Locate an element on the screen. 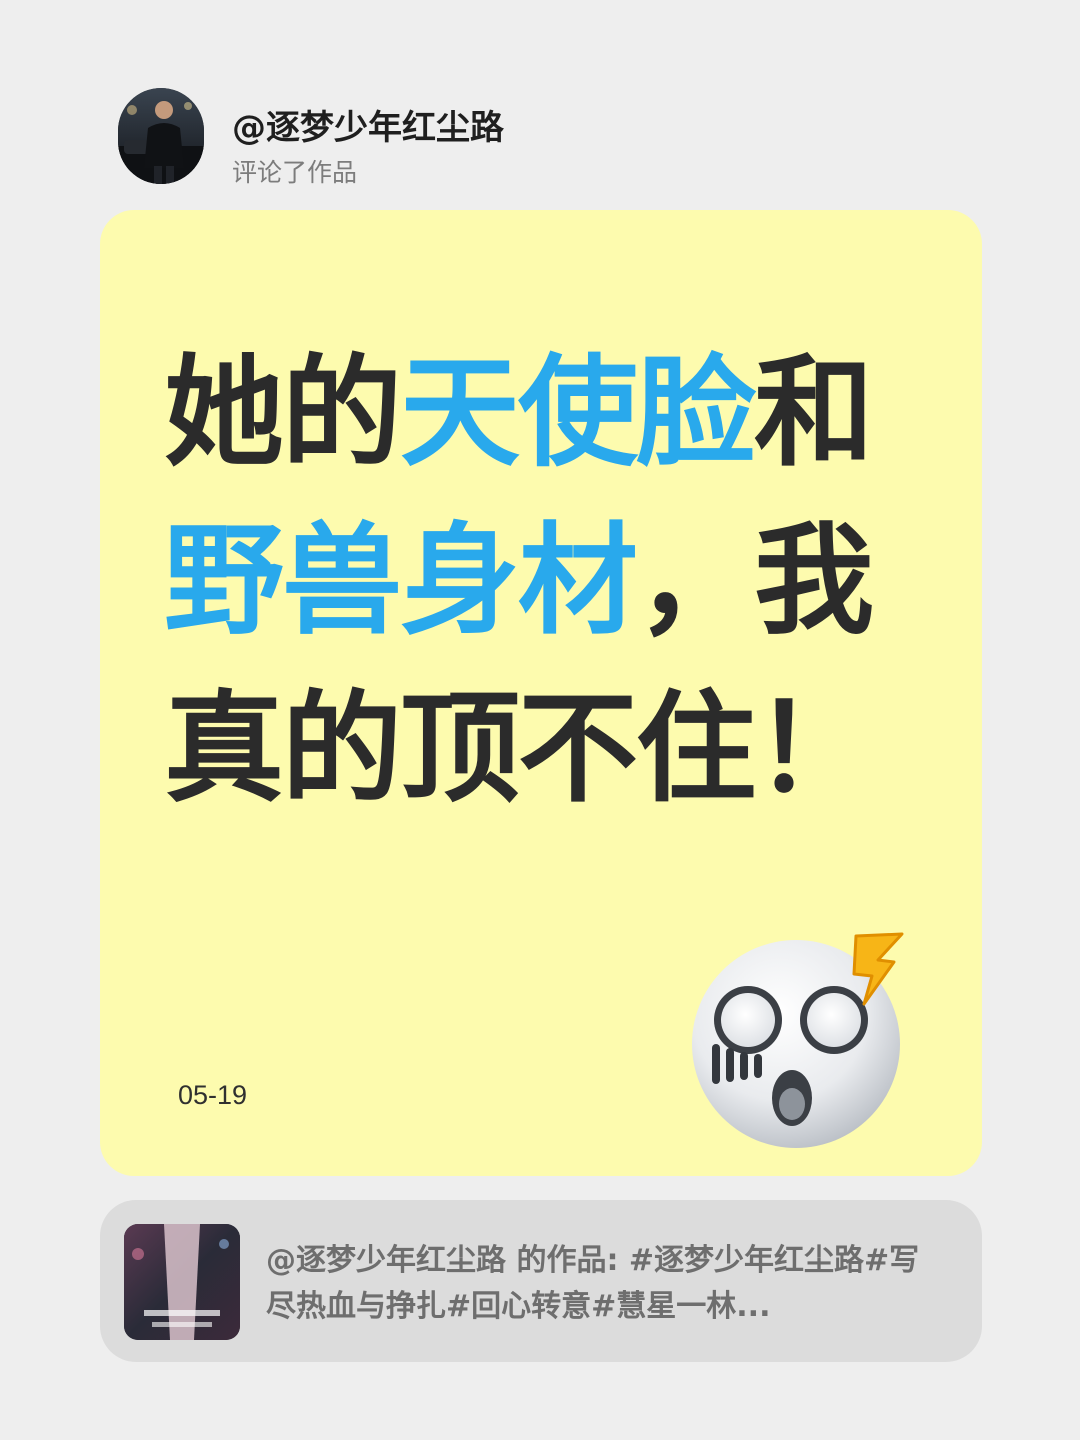  headline-line-1: 她的天使脸和 is located at coordinates (564, 414).